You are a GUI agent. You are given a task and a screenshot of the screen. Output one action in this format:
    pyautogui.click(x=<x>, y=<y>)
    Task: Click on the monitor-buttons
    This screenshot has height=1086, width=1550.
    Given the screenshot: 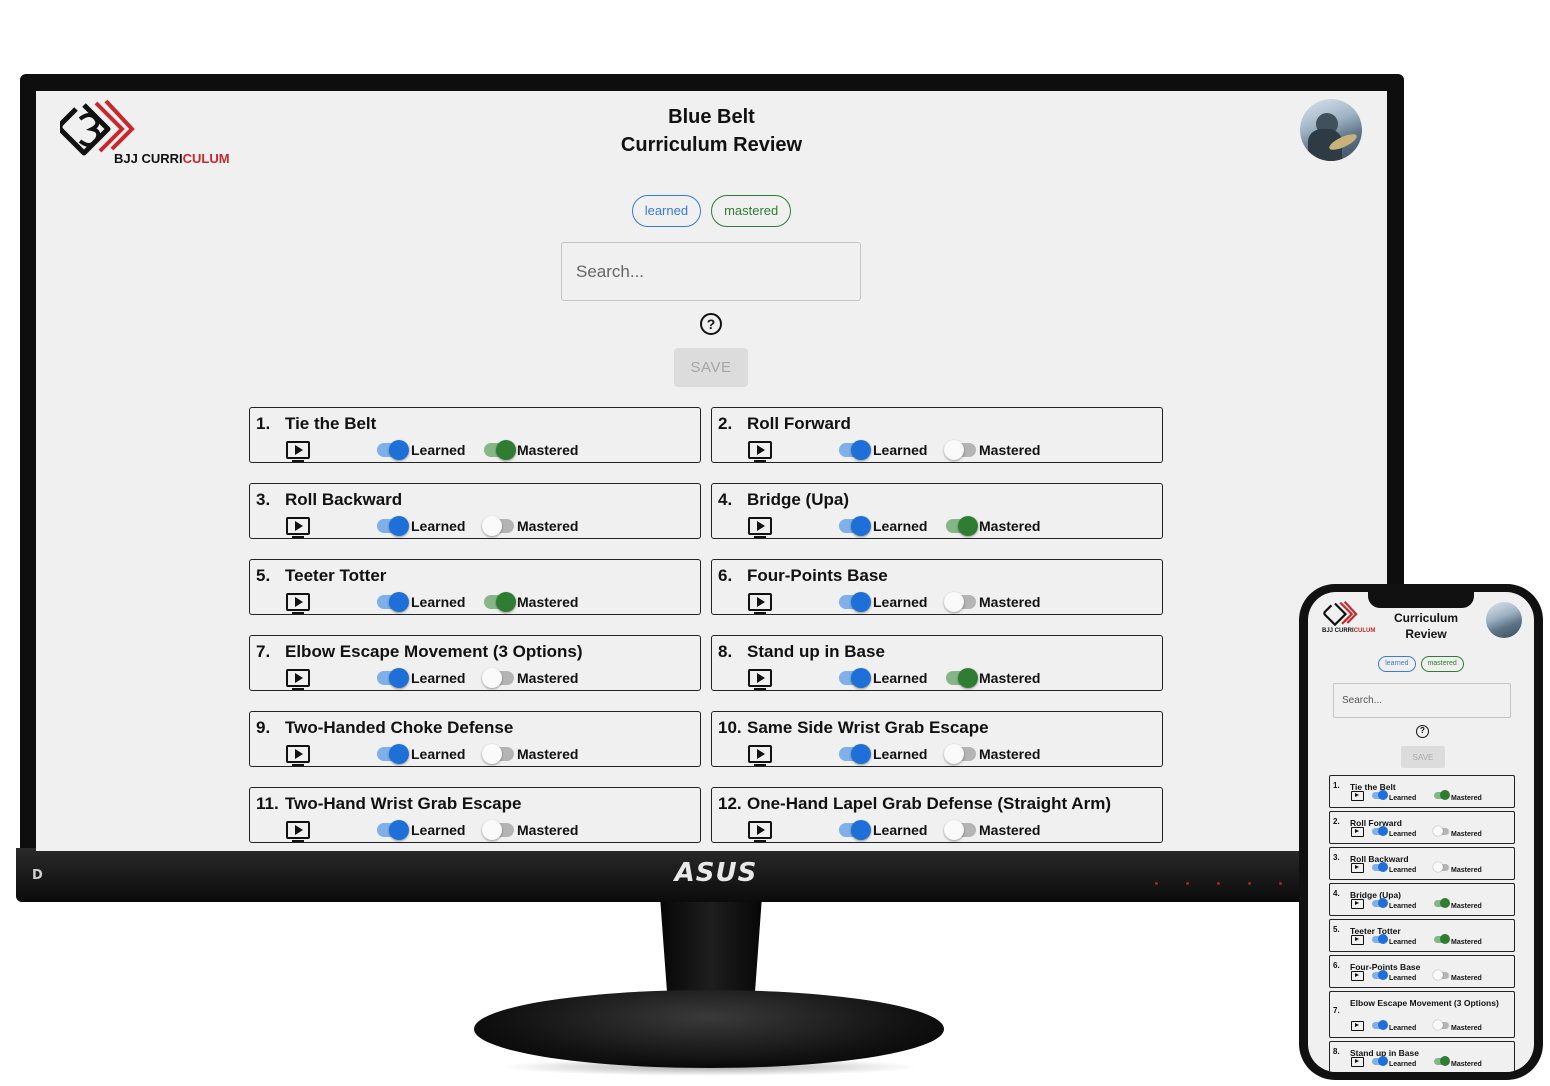 What is the action you would take?
    pyautogui.click(x=1218, y=883)
    